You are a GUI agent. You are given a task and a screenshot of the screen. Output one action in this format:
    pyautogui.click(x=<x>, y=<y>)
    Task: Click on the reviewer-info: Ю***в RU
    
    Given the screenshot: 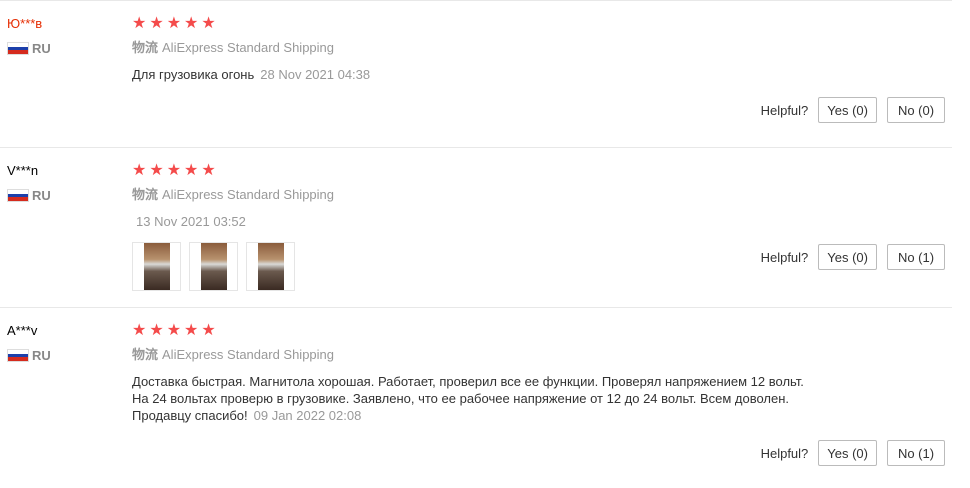 What is the action you would take?
    pyautogui.click(x=29, y=35)
    